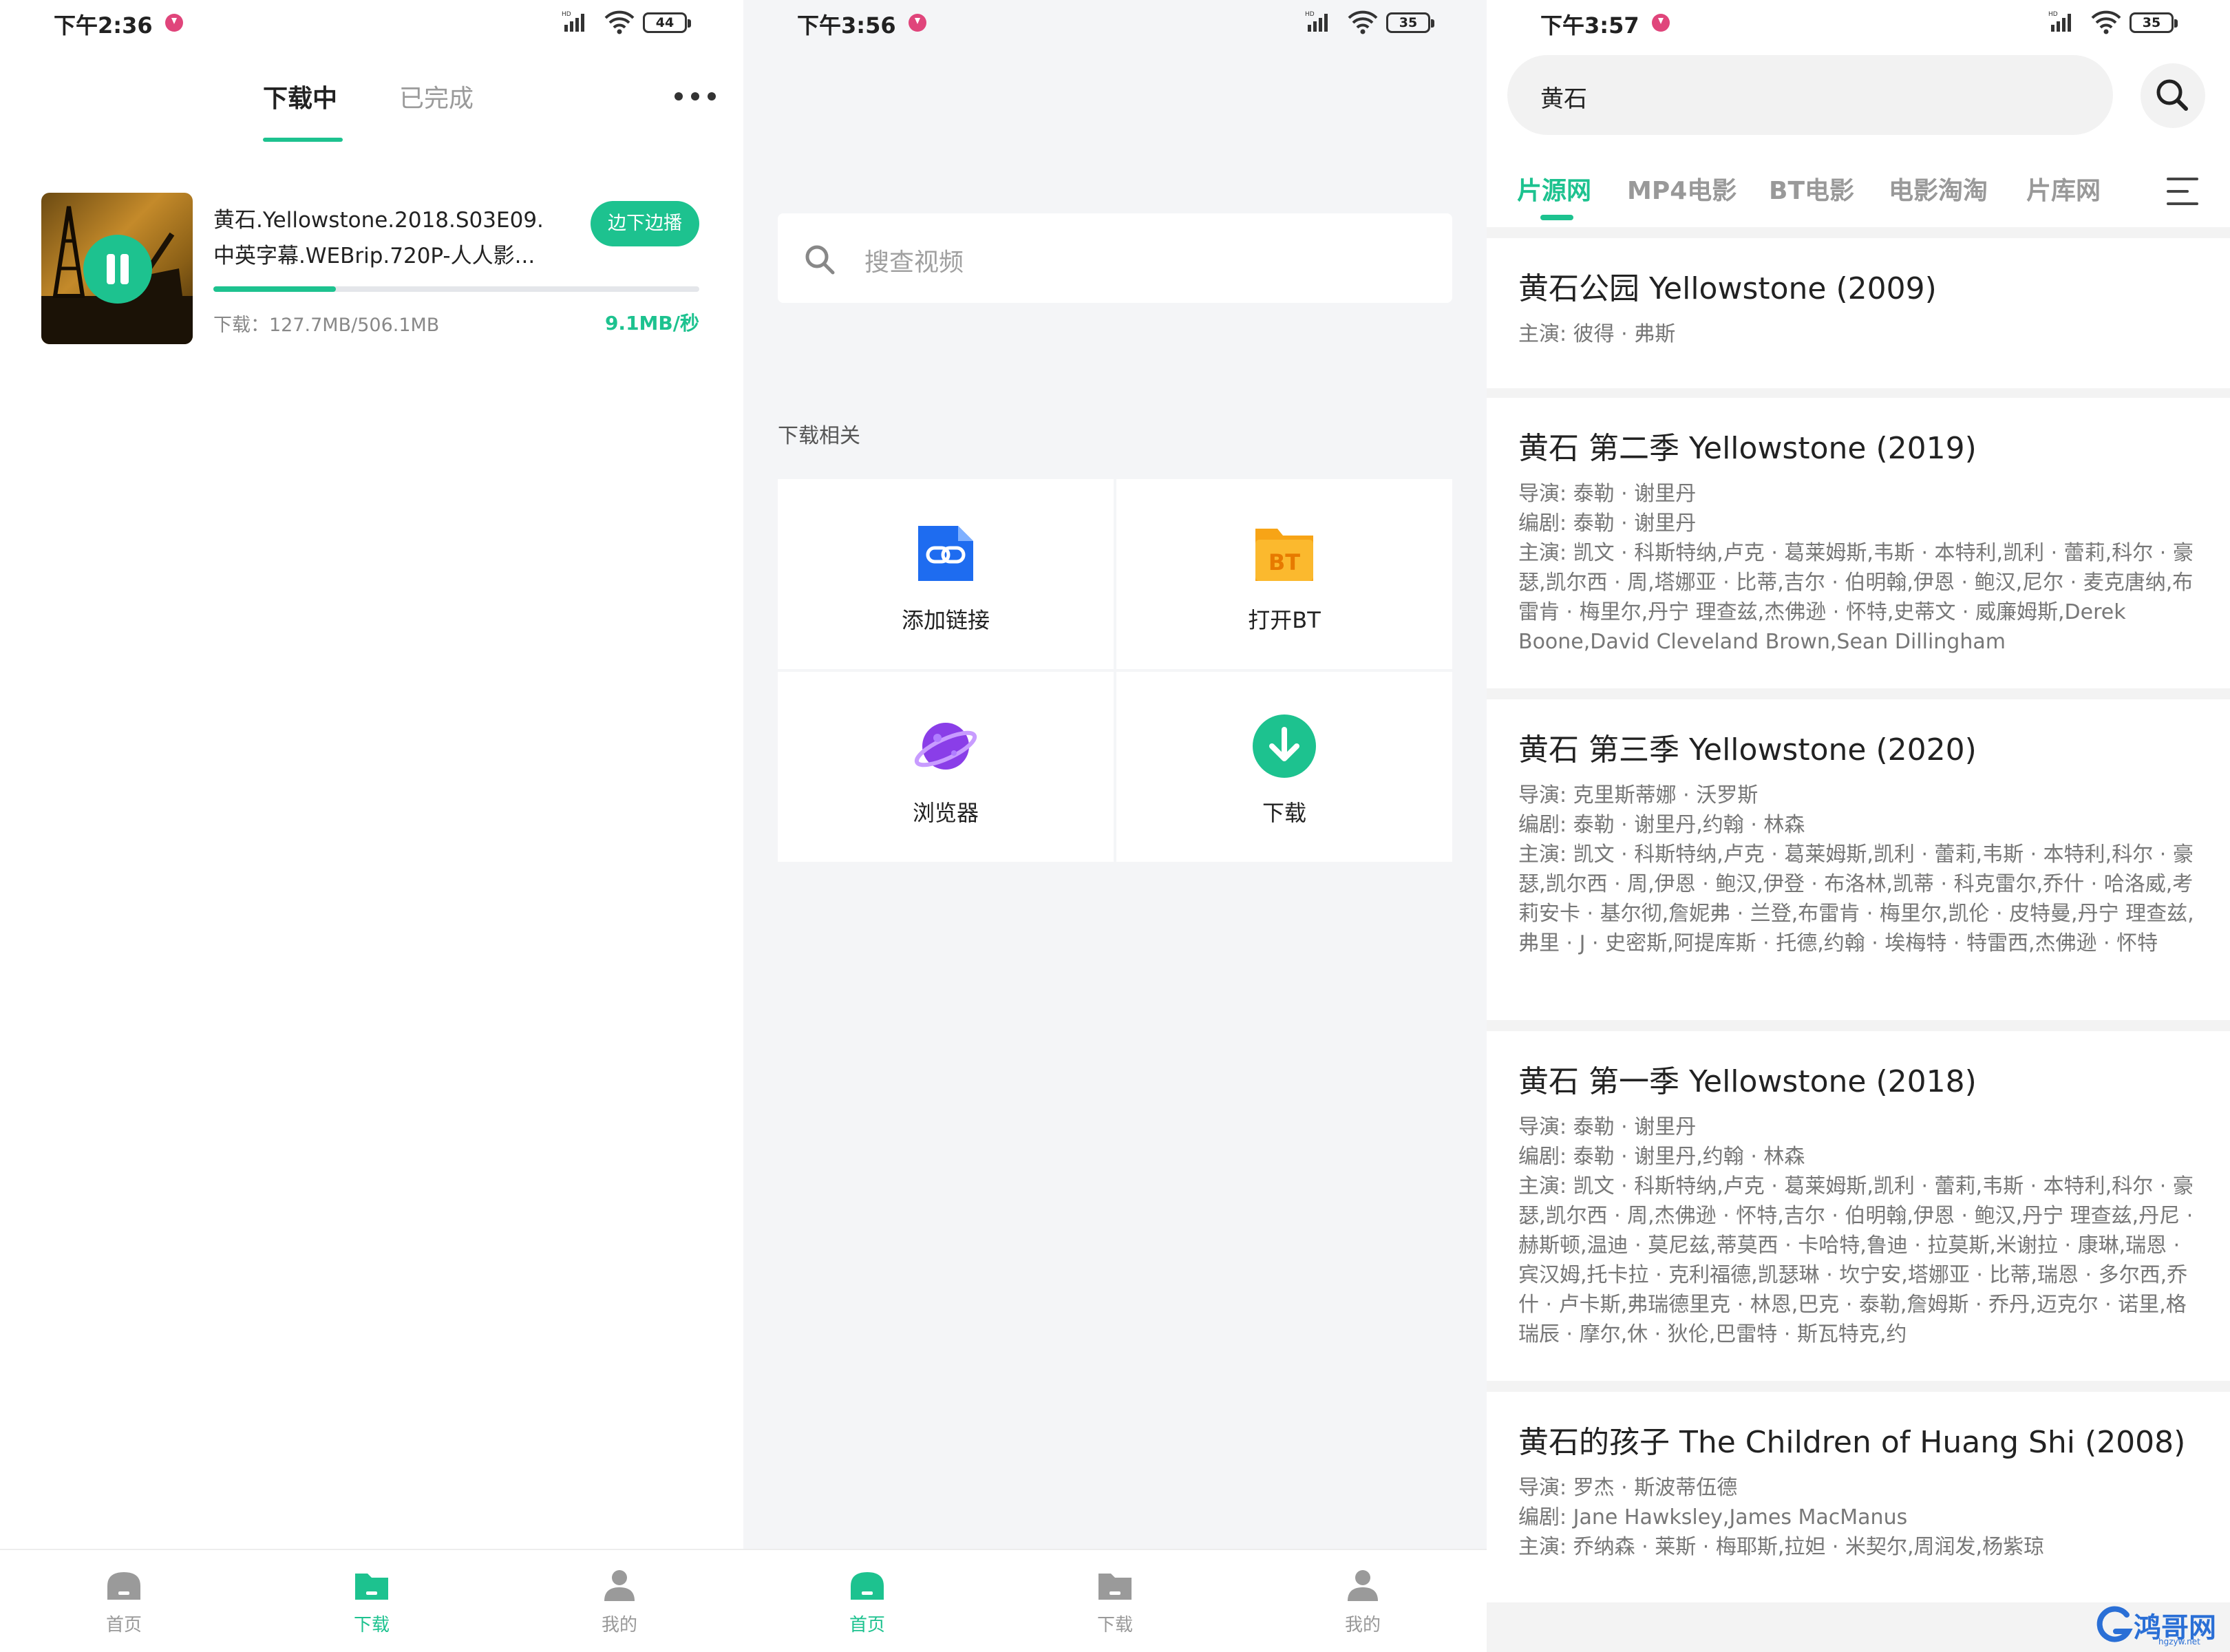 This screenshot has height=1652, width=2230. I want to click on browser-button: 浏览器, so click(946, 767).